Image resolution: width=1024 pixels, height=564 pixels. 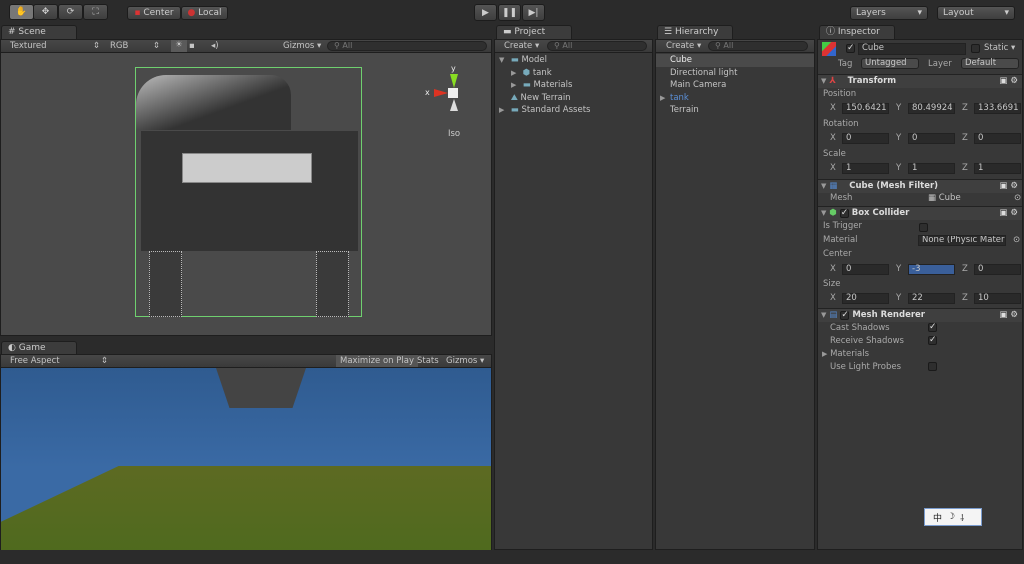 What do you see at coordinates (509, 12) in the screenshot?
I see `pause-button: ❚❚` at bounding box center [509, 12].